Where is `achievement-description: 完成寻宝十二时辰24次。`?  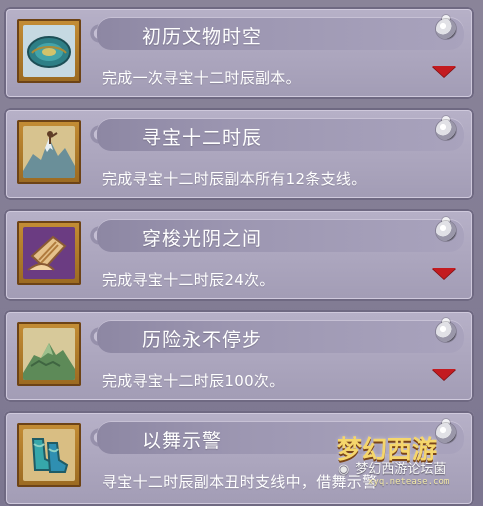
achievement-description: 完成寻宝十二时辰24次。 is located at coordinates (188, 280).